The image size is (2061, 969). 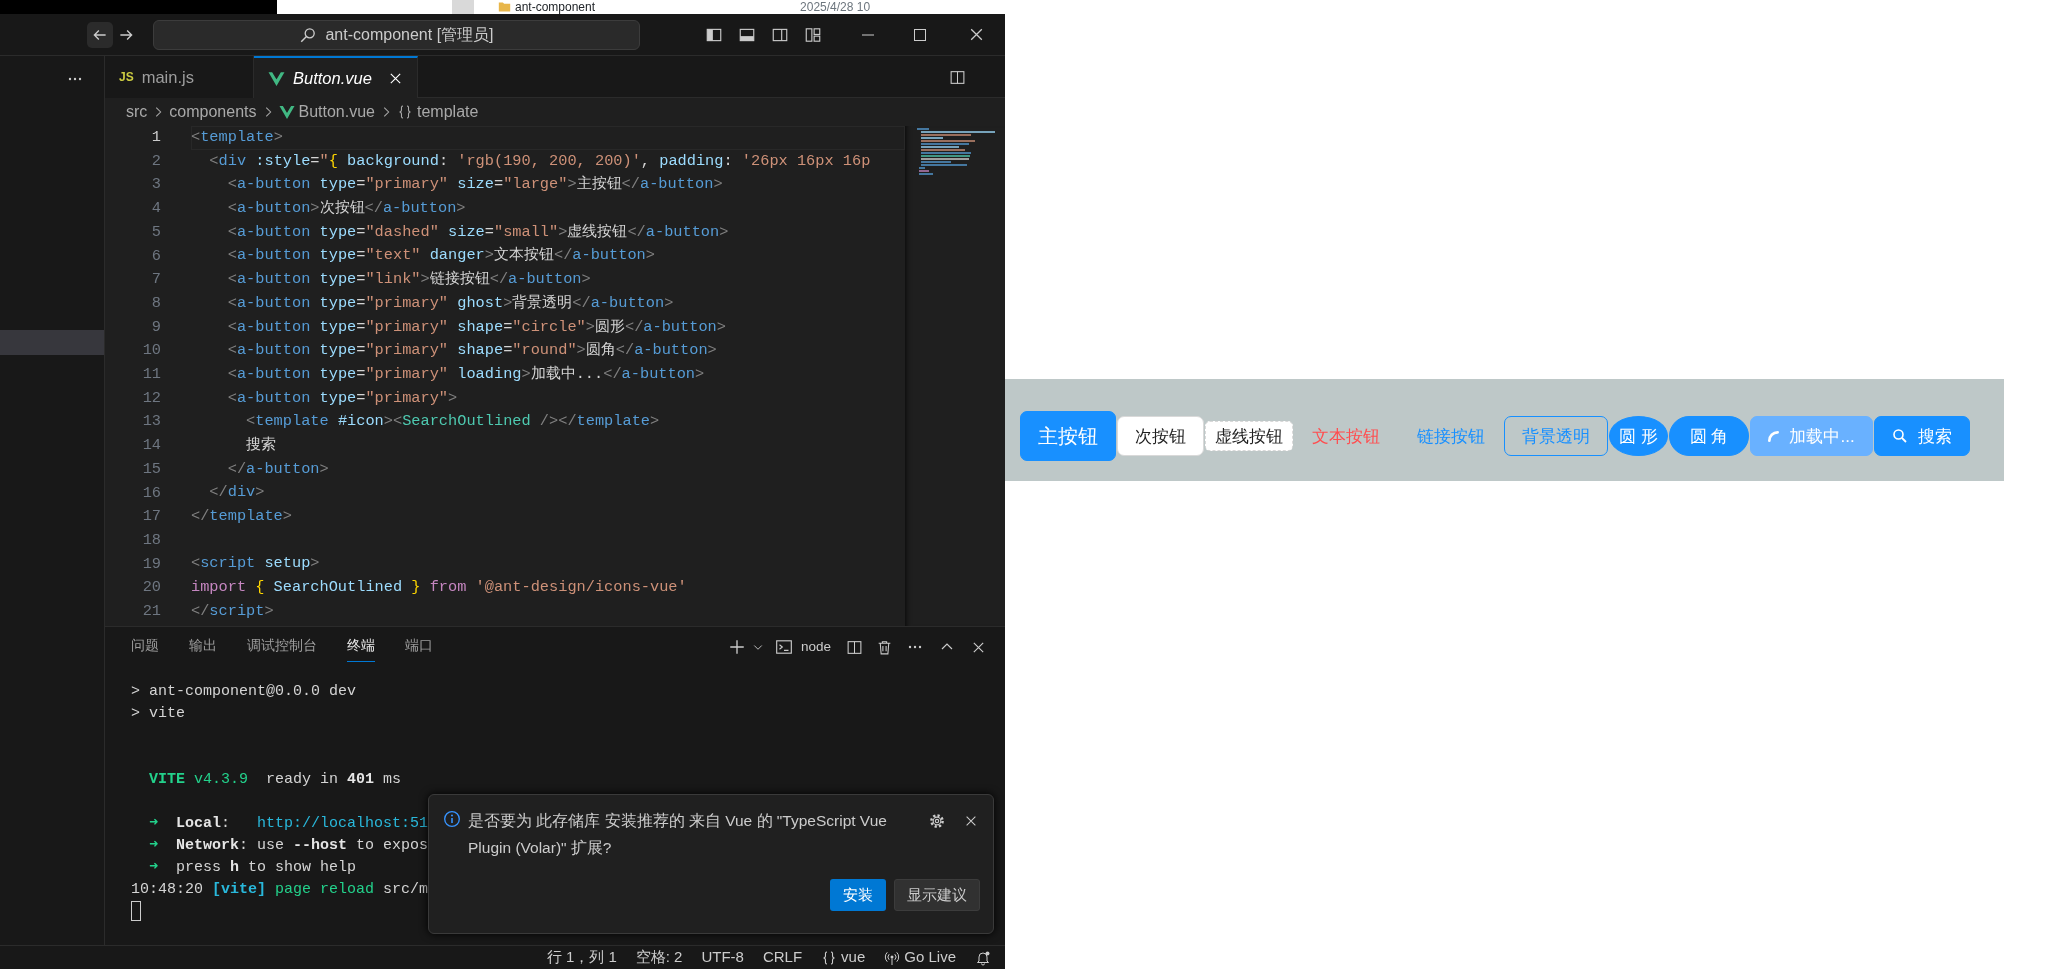 I want to click on line-number: 20, so click(x=151, y=588).